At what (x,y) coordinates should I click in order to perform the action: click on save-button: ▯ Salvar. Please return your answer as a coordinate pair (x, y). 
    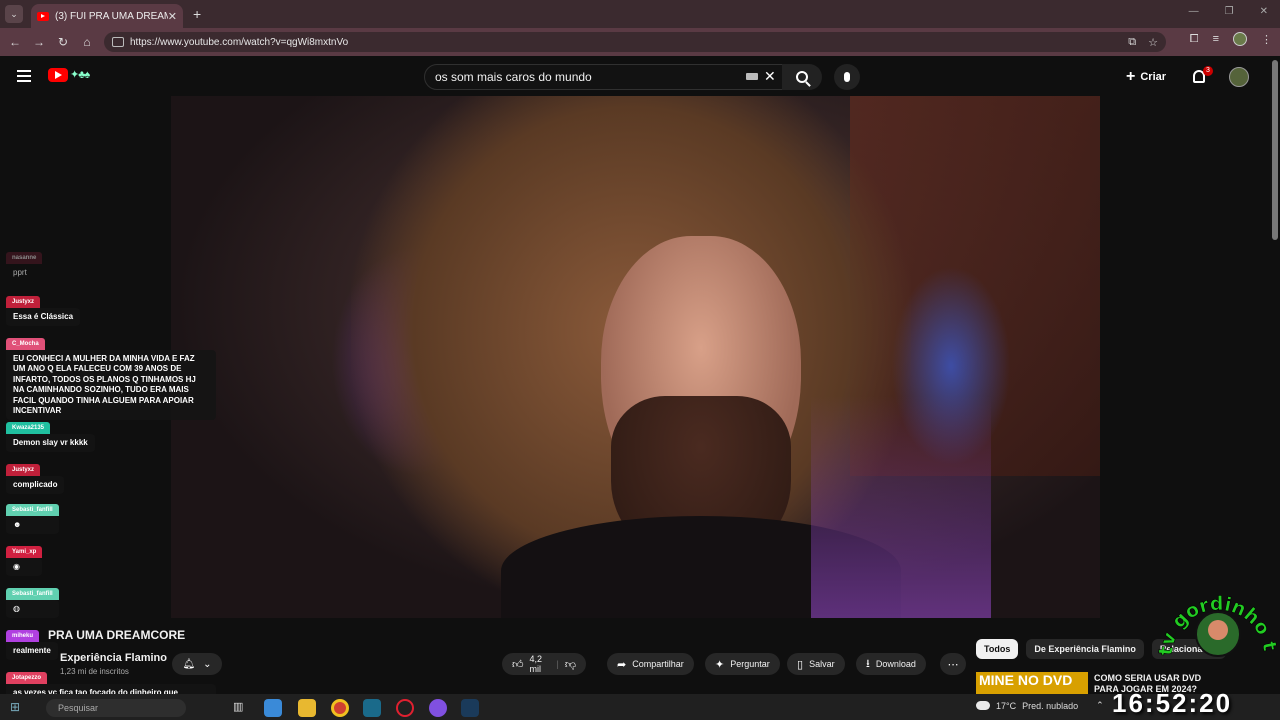
    Looking at the image, I should click on (816, 664).